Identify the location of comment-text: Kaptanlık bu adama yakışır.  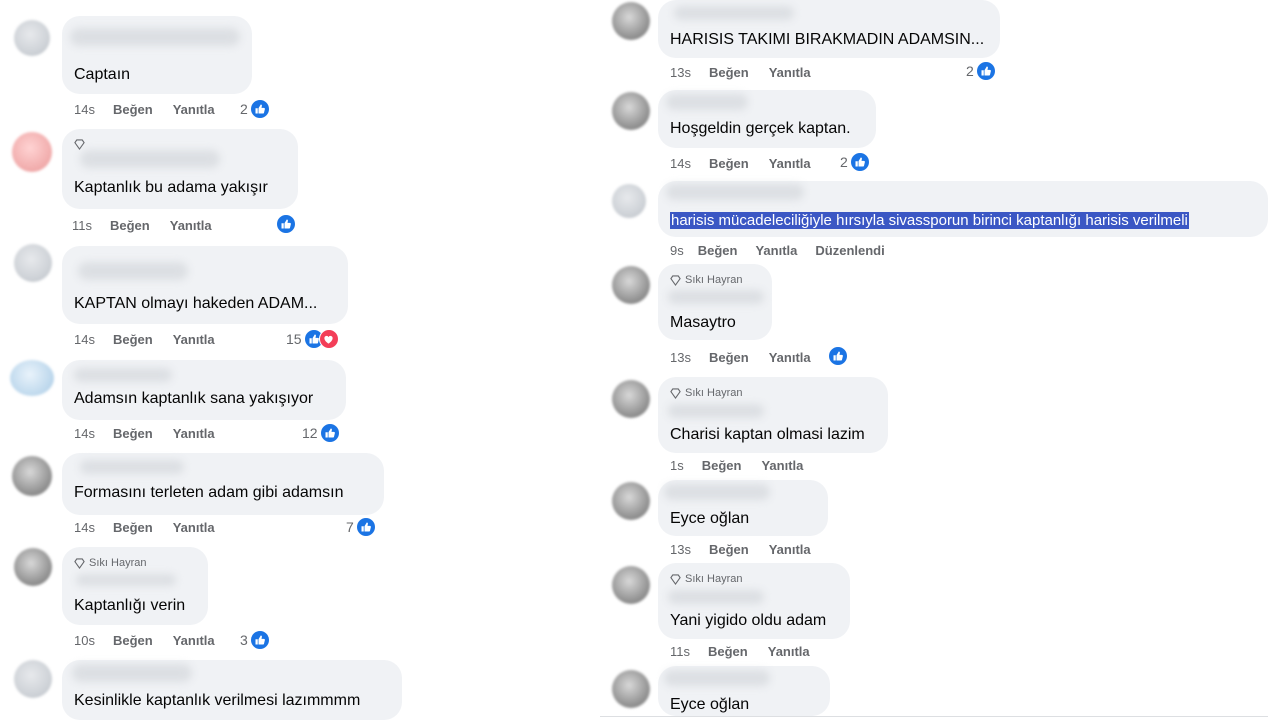
(171, 187).